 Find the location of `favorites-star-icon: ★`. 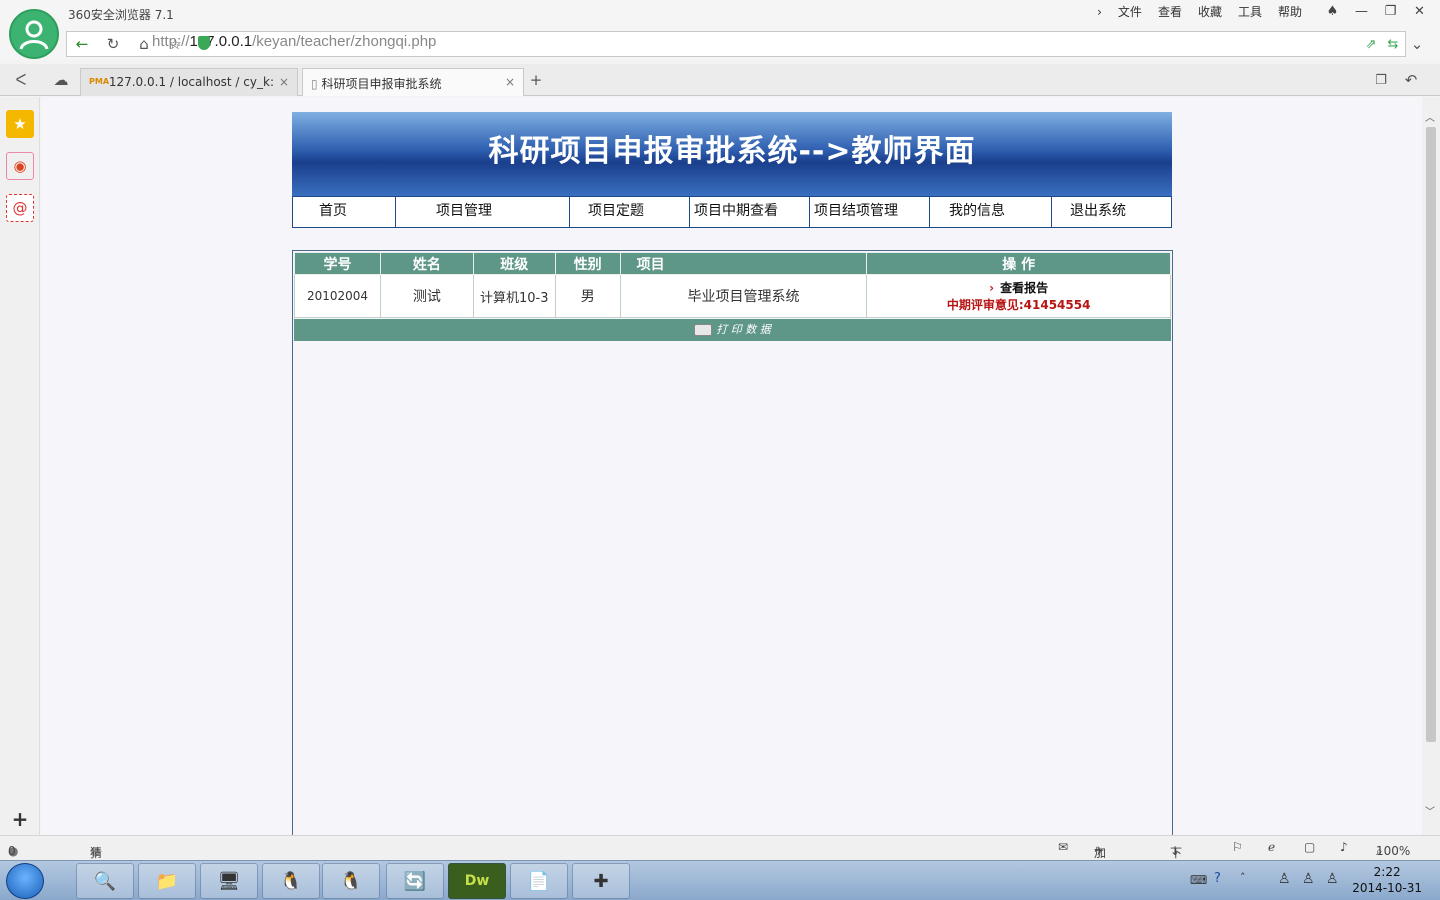

favorites-star-icon: ★ is located at coordinates (20, 124).